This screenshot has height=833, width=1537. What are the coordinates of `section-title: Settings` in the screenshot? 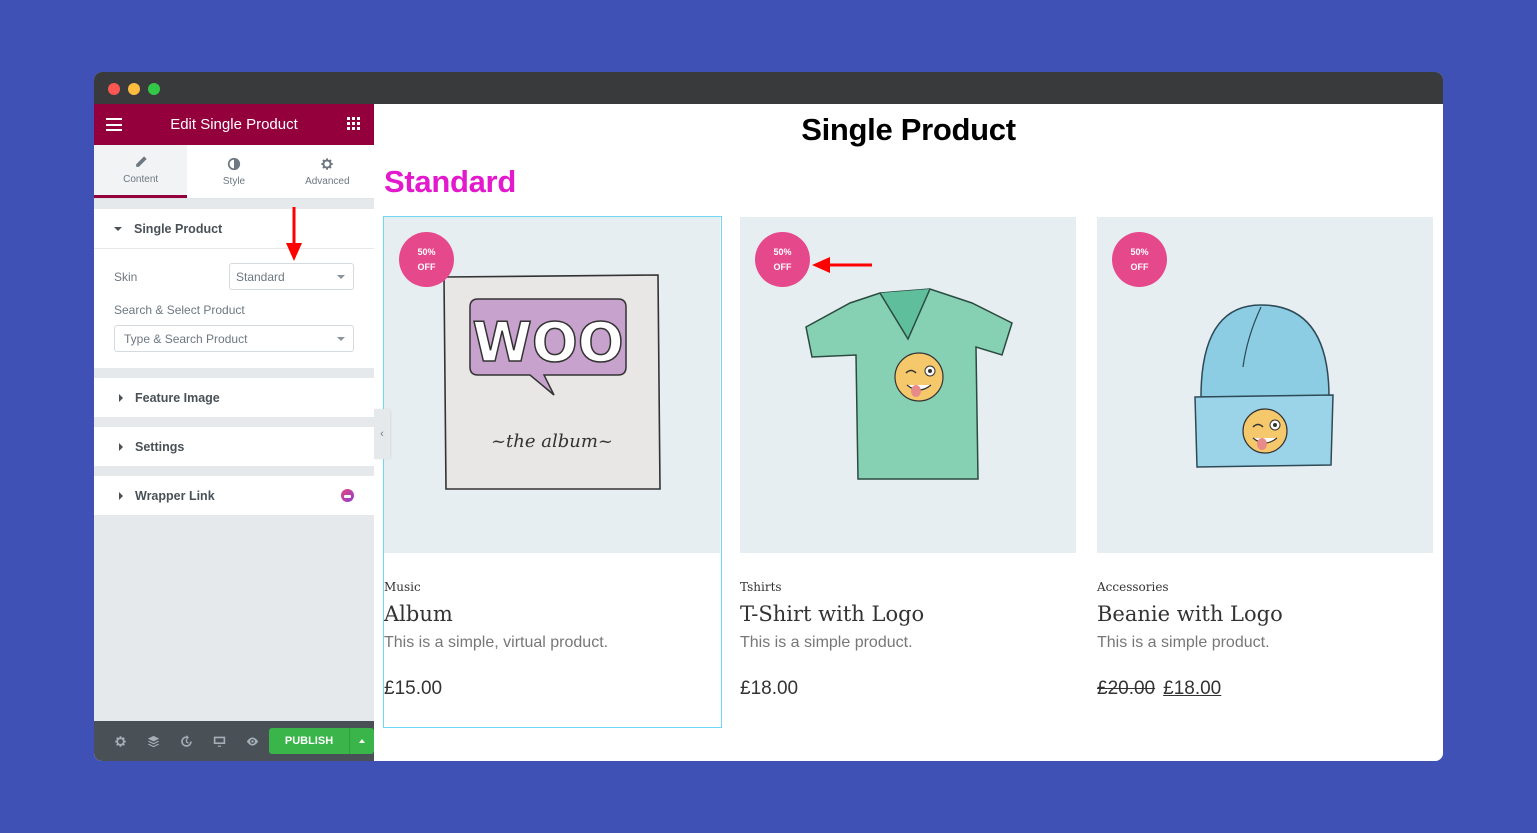 It's located at (160, 446).